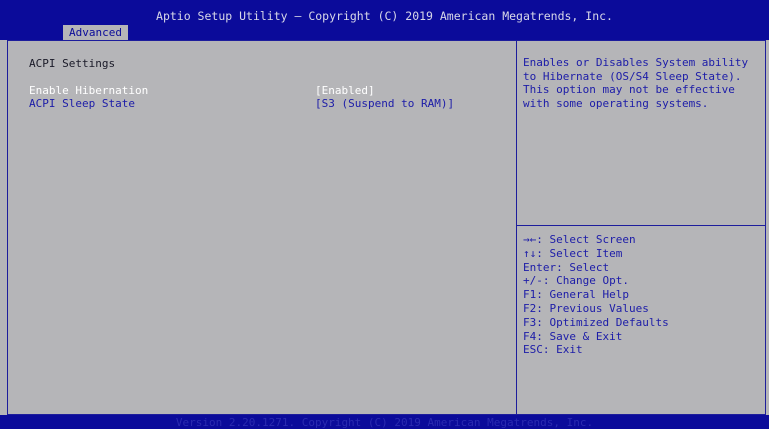 This screenshot has width=769, height=429. Describe the element at coordinates (82, 103) in the screenshot. I see `setting-label: ACPI Sleep State` at that location.